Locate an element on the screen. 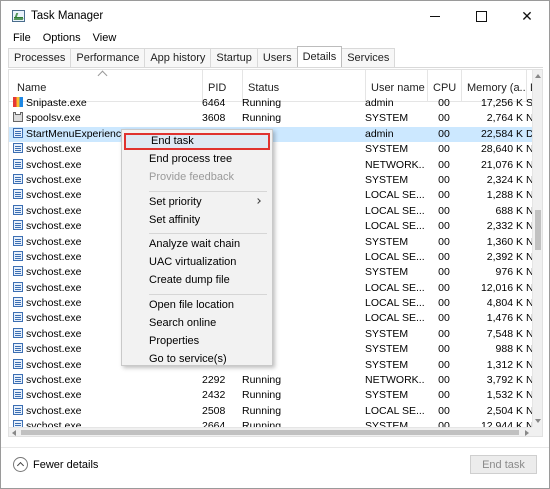 Image resolution: width=550 pixels, height=489 pixels. menu-item-end-task: End task is located at coordinates (197, 141).